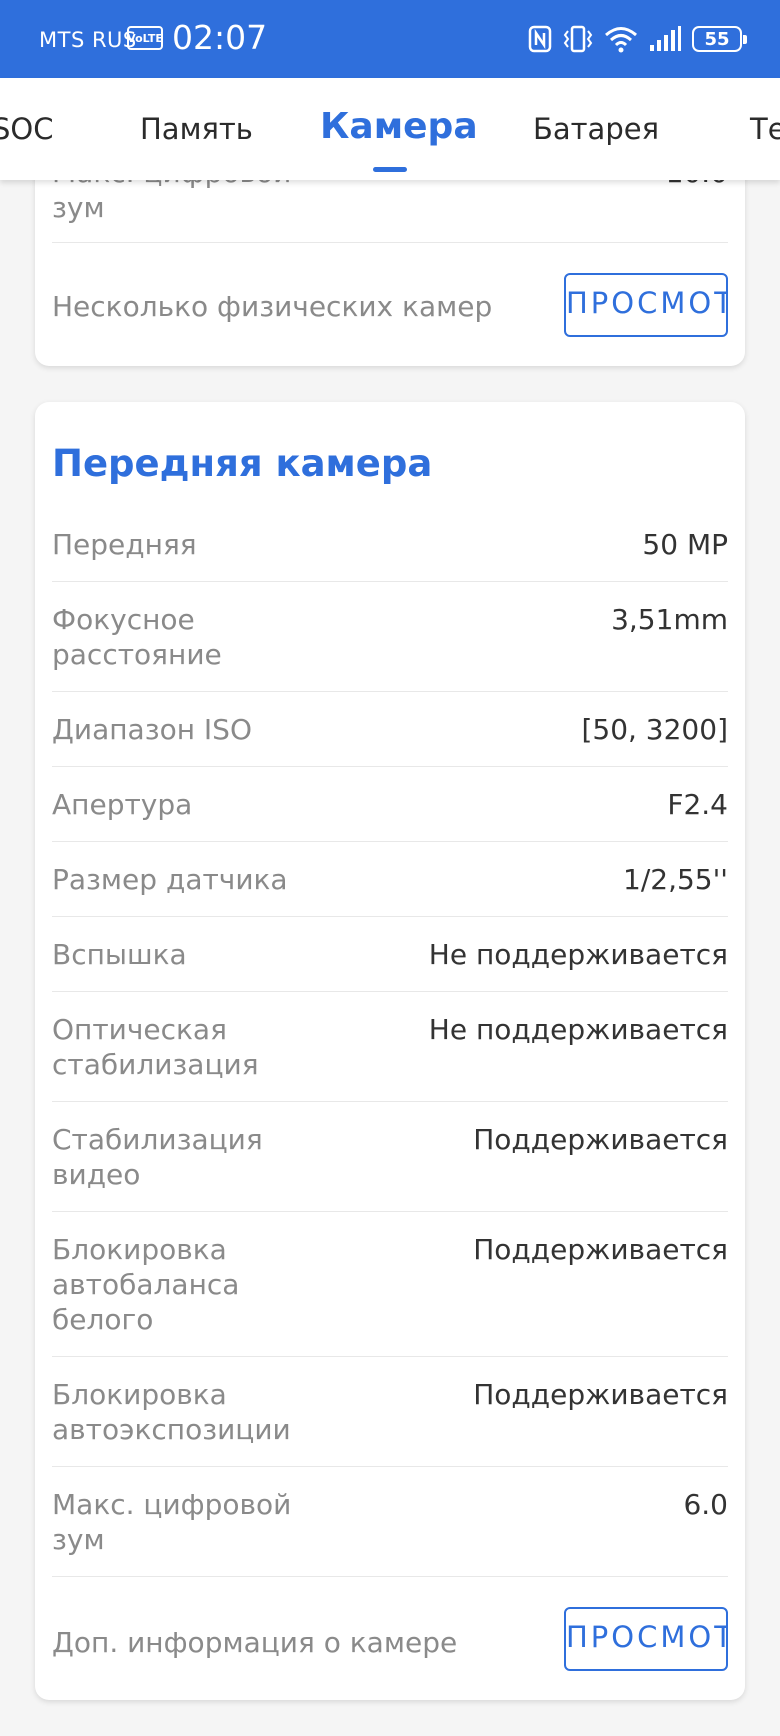 The image size is (780, 1736). What do you see at coordinates (119, 954) in the screenshot?
I see `row-label: Вспышка` at bounding box center [119, 954].